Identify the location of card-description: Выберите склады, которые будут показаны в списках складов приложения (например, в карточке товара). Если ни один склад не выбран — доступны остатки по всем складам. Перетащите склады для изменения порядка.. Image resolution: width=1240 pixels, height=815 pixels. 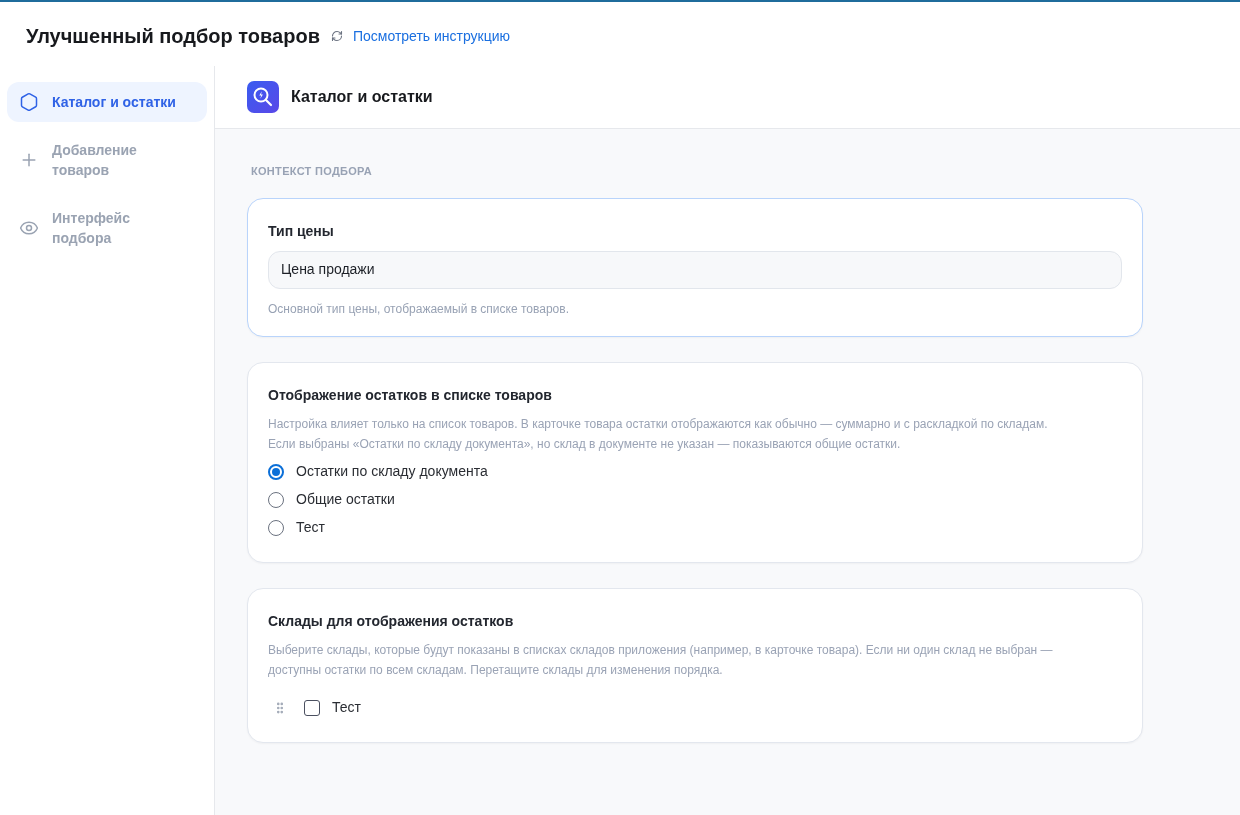
(661, 660).